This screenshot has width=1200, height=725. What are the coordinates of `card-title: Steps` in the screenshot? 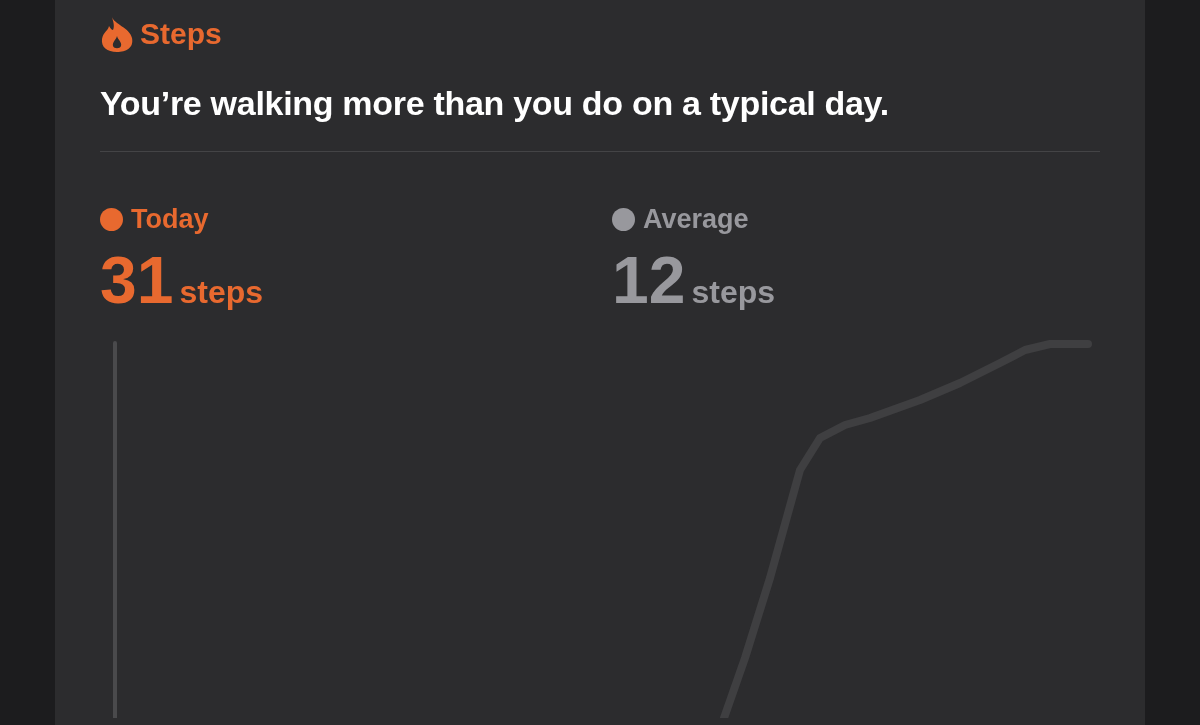 It's located at (181, 34).